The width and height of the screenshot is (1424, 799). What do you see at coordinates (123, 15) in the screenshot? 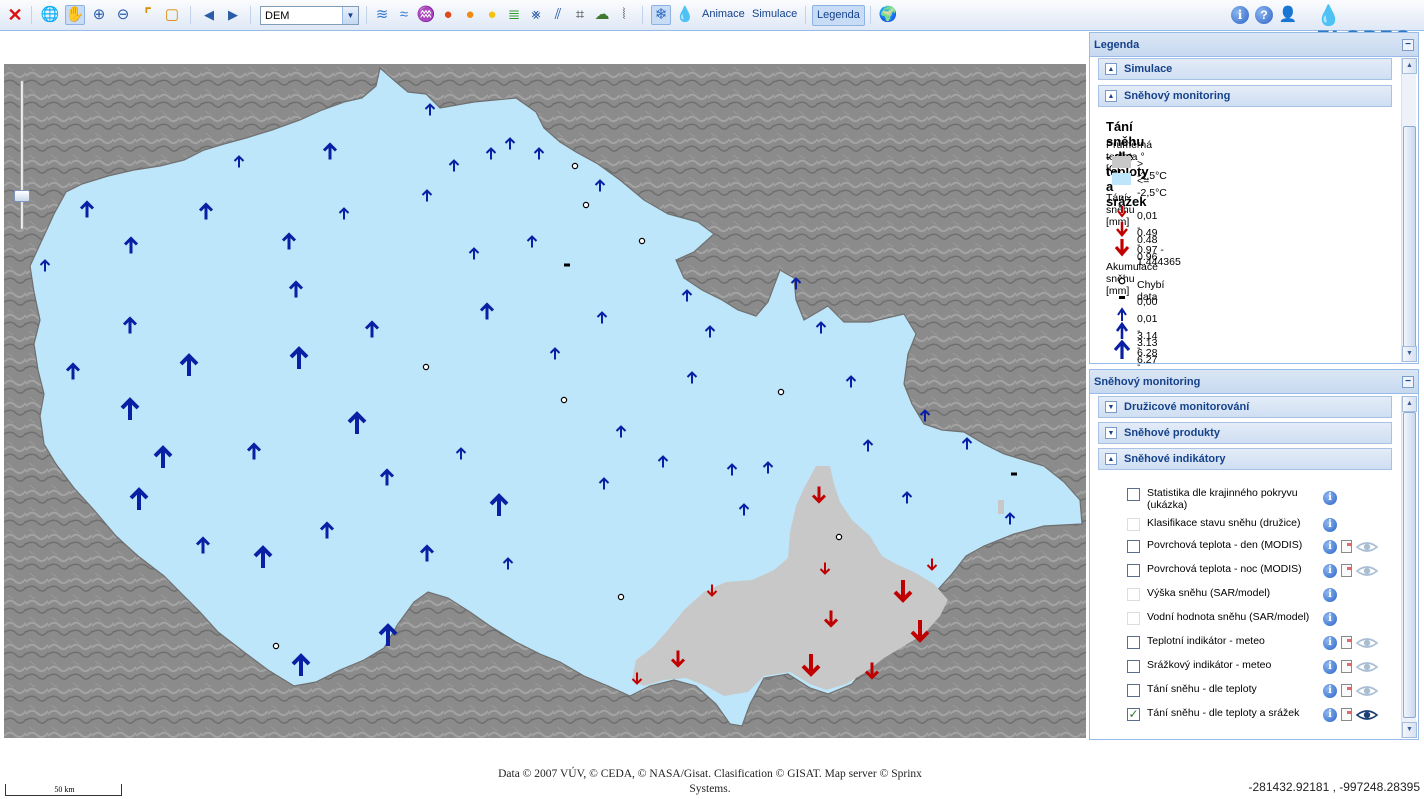
I see `zoom-out-icon: ⊖` at bounding box center [123, 15].